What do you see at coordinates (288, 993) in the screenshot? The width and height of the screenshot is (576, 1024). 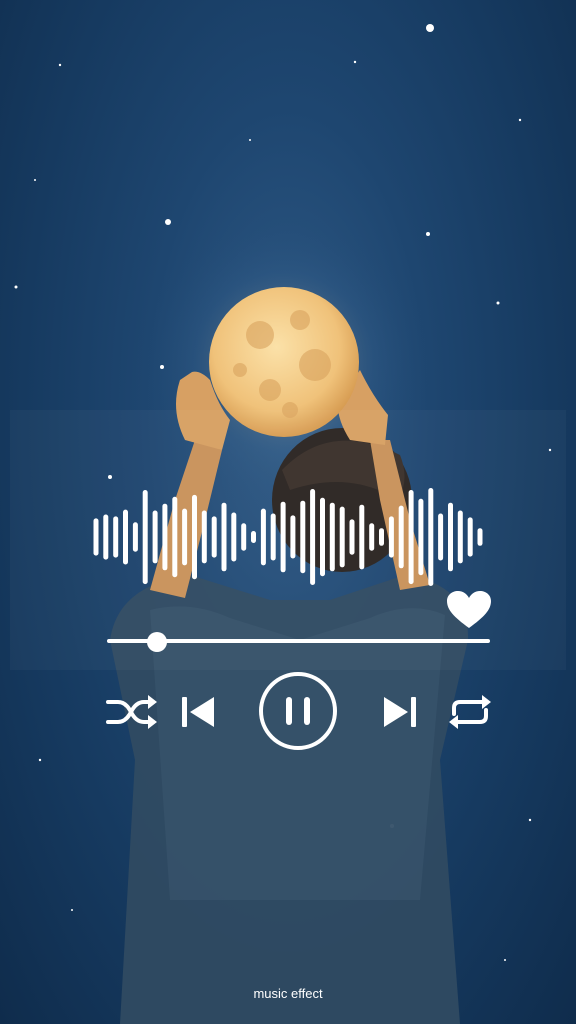 I see `caption-text: music effect` at bounding box center [288, 993].